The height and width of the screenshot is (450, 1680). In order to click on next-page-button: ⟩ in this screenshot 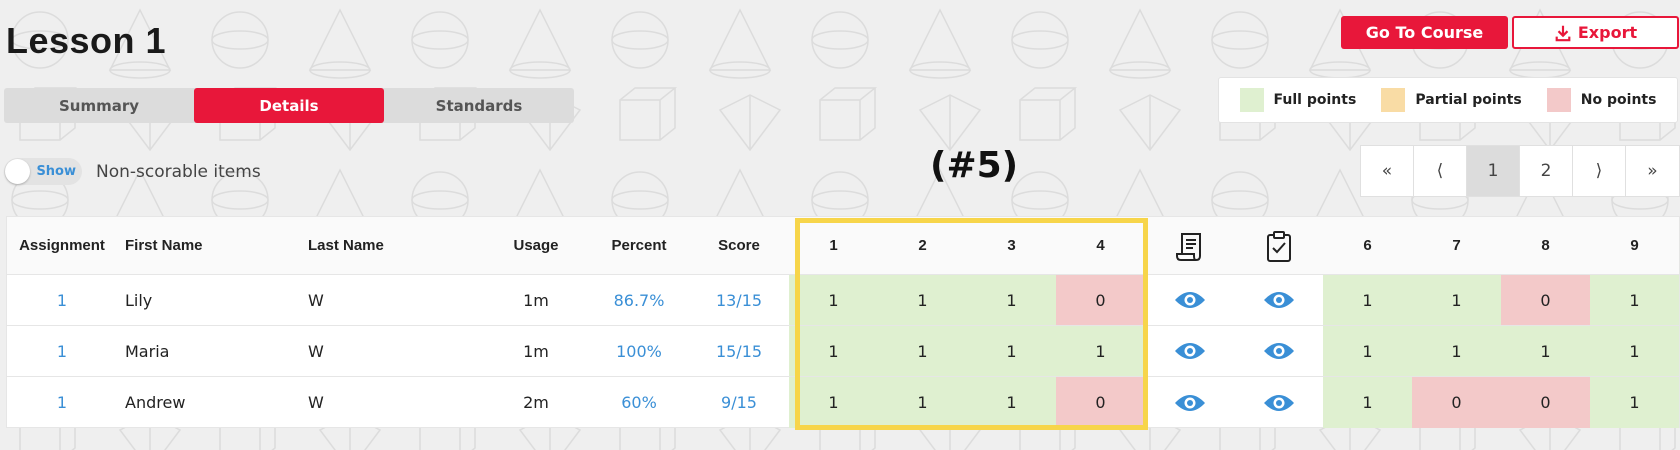, I will do `click(1599, 171)`.